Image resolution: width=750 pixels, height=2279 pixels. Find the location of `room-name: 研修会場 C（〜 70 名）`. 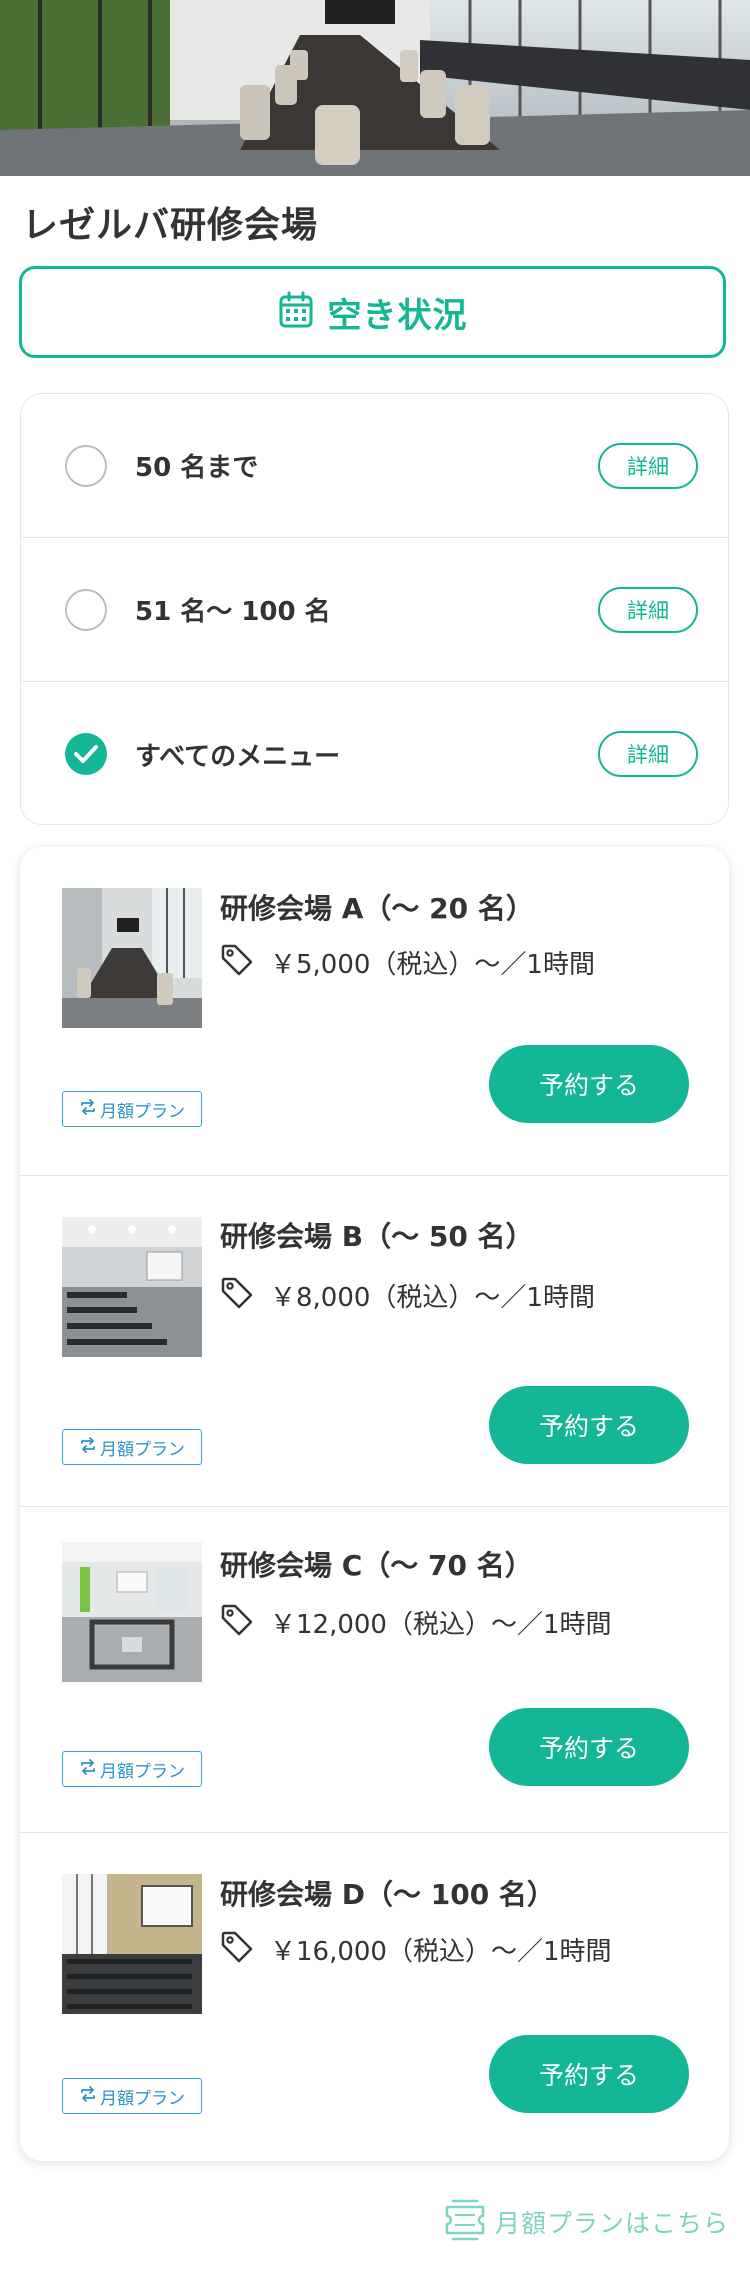

room-name: 研修会場 C（〜 70 名） is located at coordinates (376, 1565).